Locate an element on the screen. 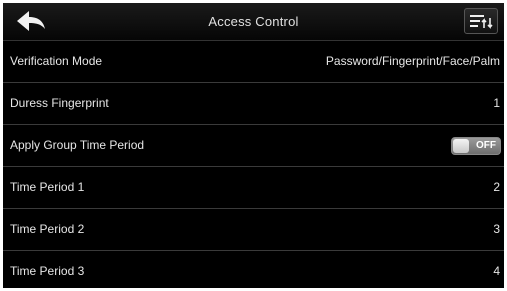  toggle-state-label: OFF is located at coordinates (486, 145).